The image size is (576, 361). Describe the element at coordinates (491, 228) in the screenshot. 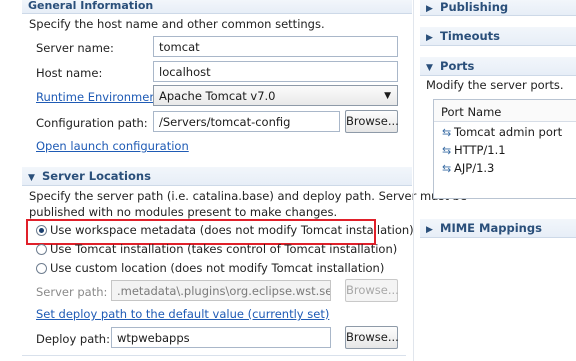

I see `mime-mappings-title: MIME Mappings` at that location.